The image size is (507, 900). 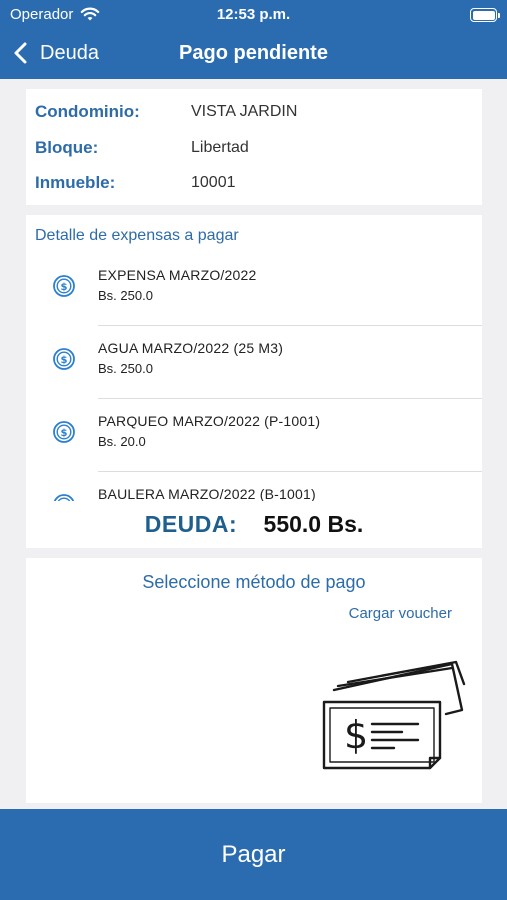 I want to click on item-name: BAULERA MARZO/2022 (B-1001), so click(x=207, y=493).